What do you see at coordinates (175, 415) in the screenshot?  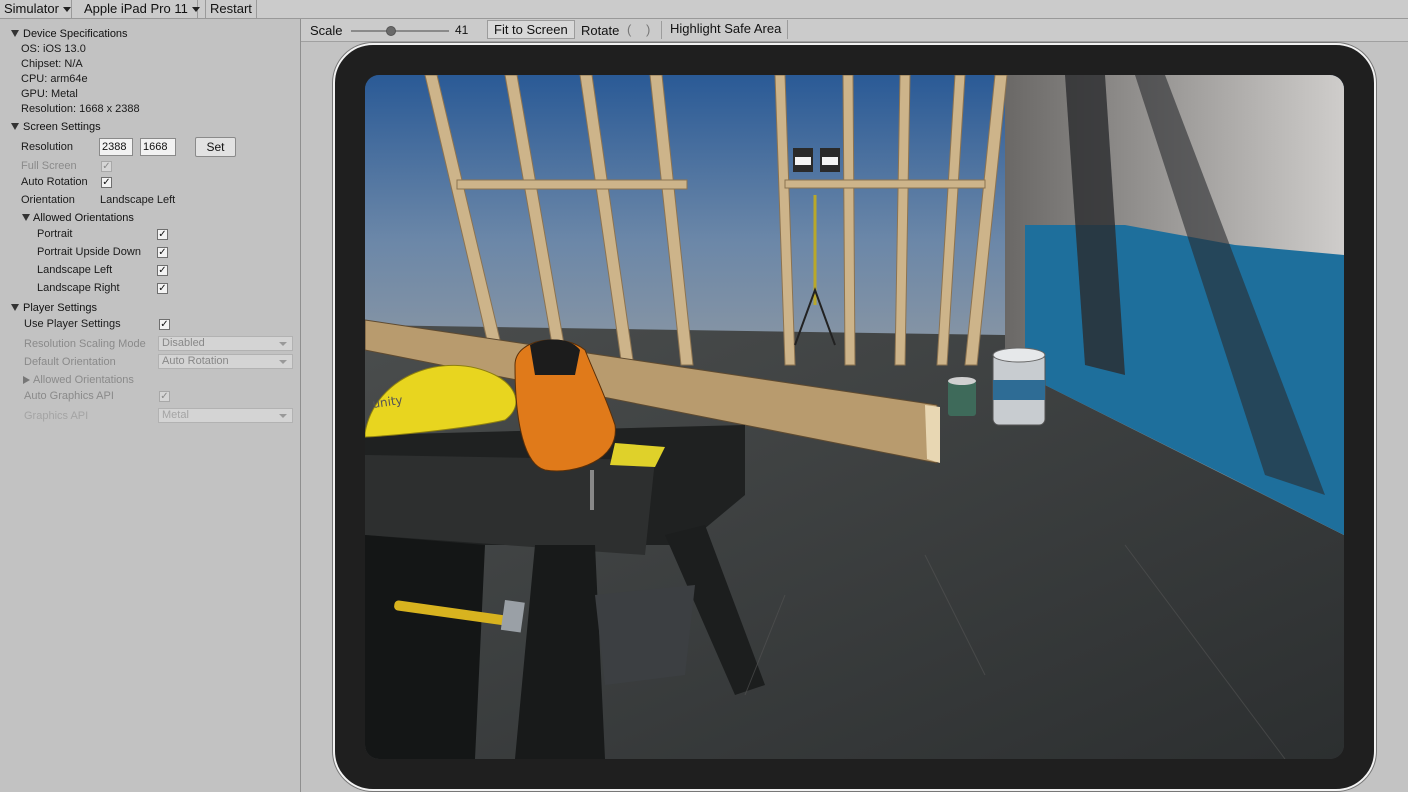 I see `graphics-api-value: Metal` at bounding box center [175, 415].